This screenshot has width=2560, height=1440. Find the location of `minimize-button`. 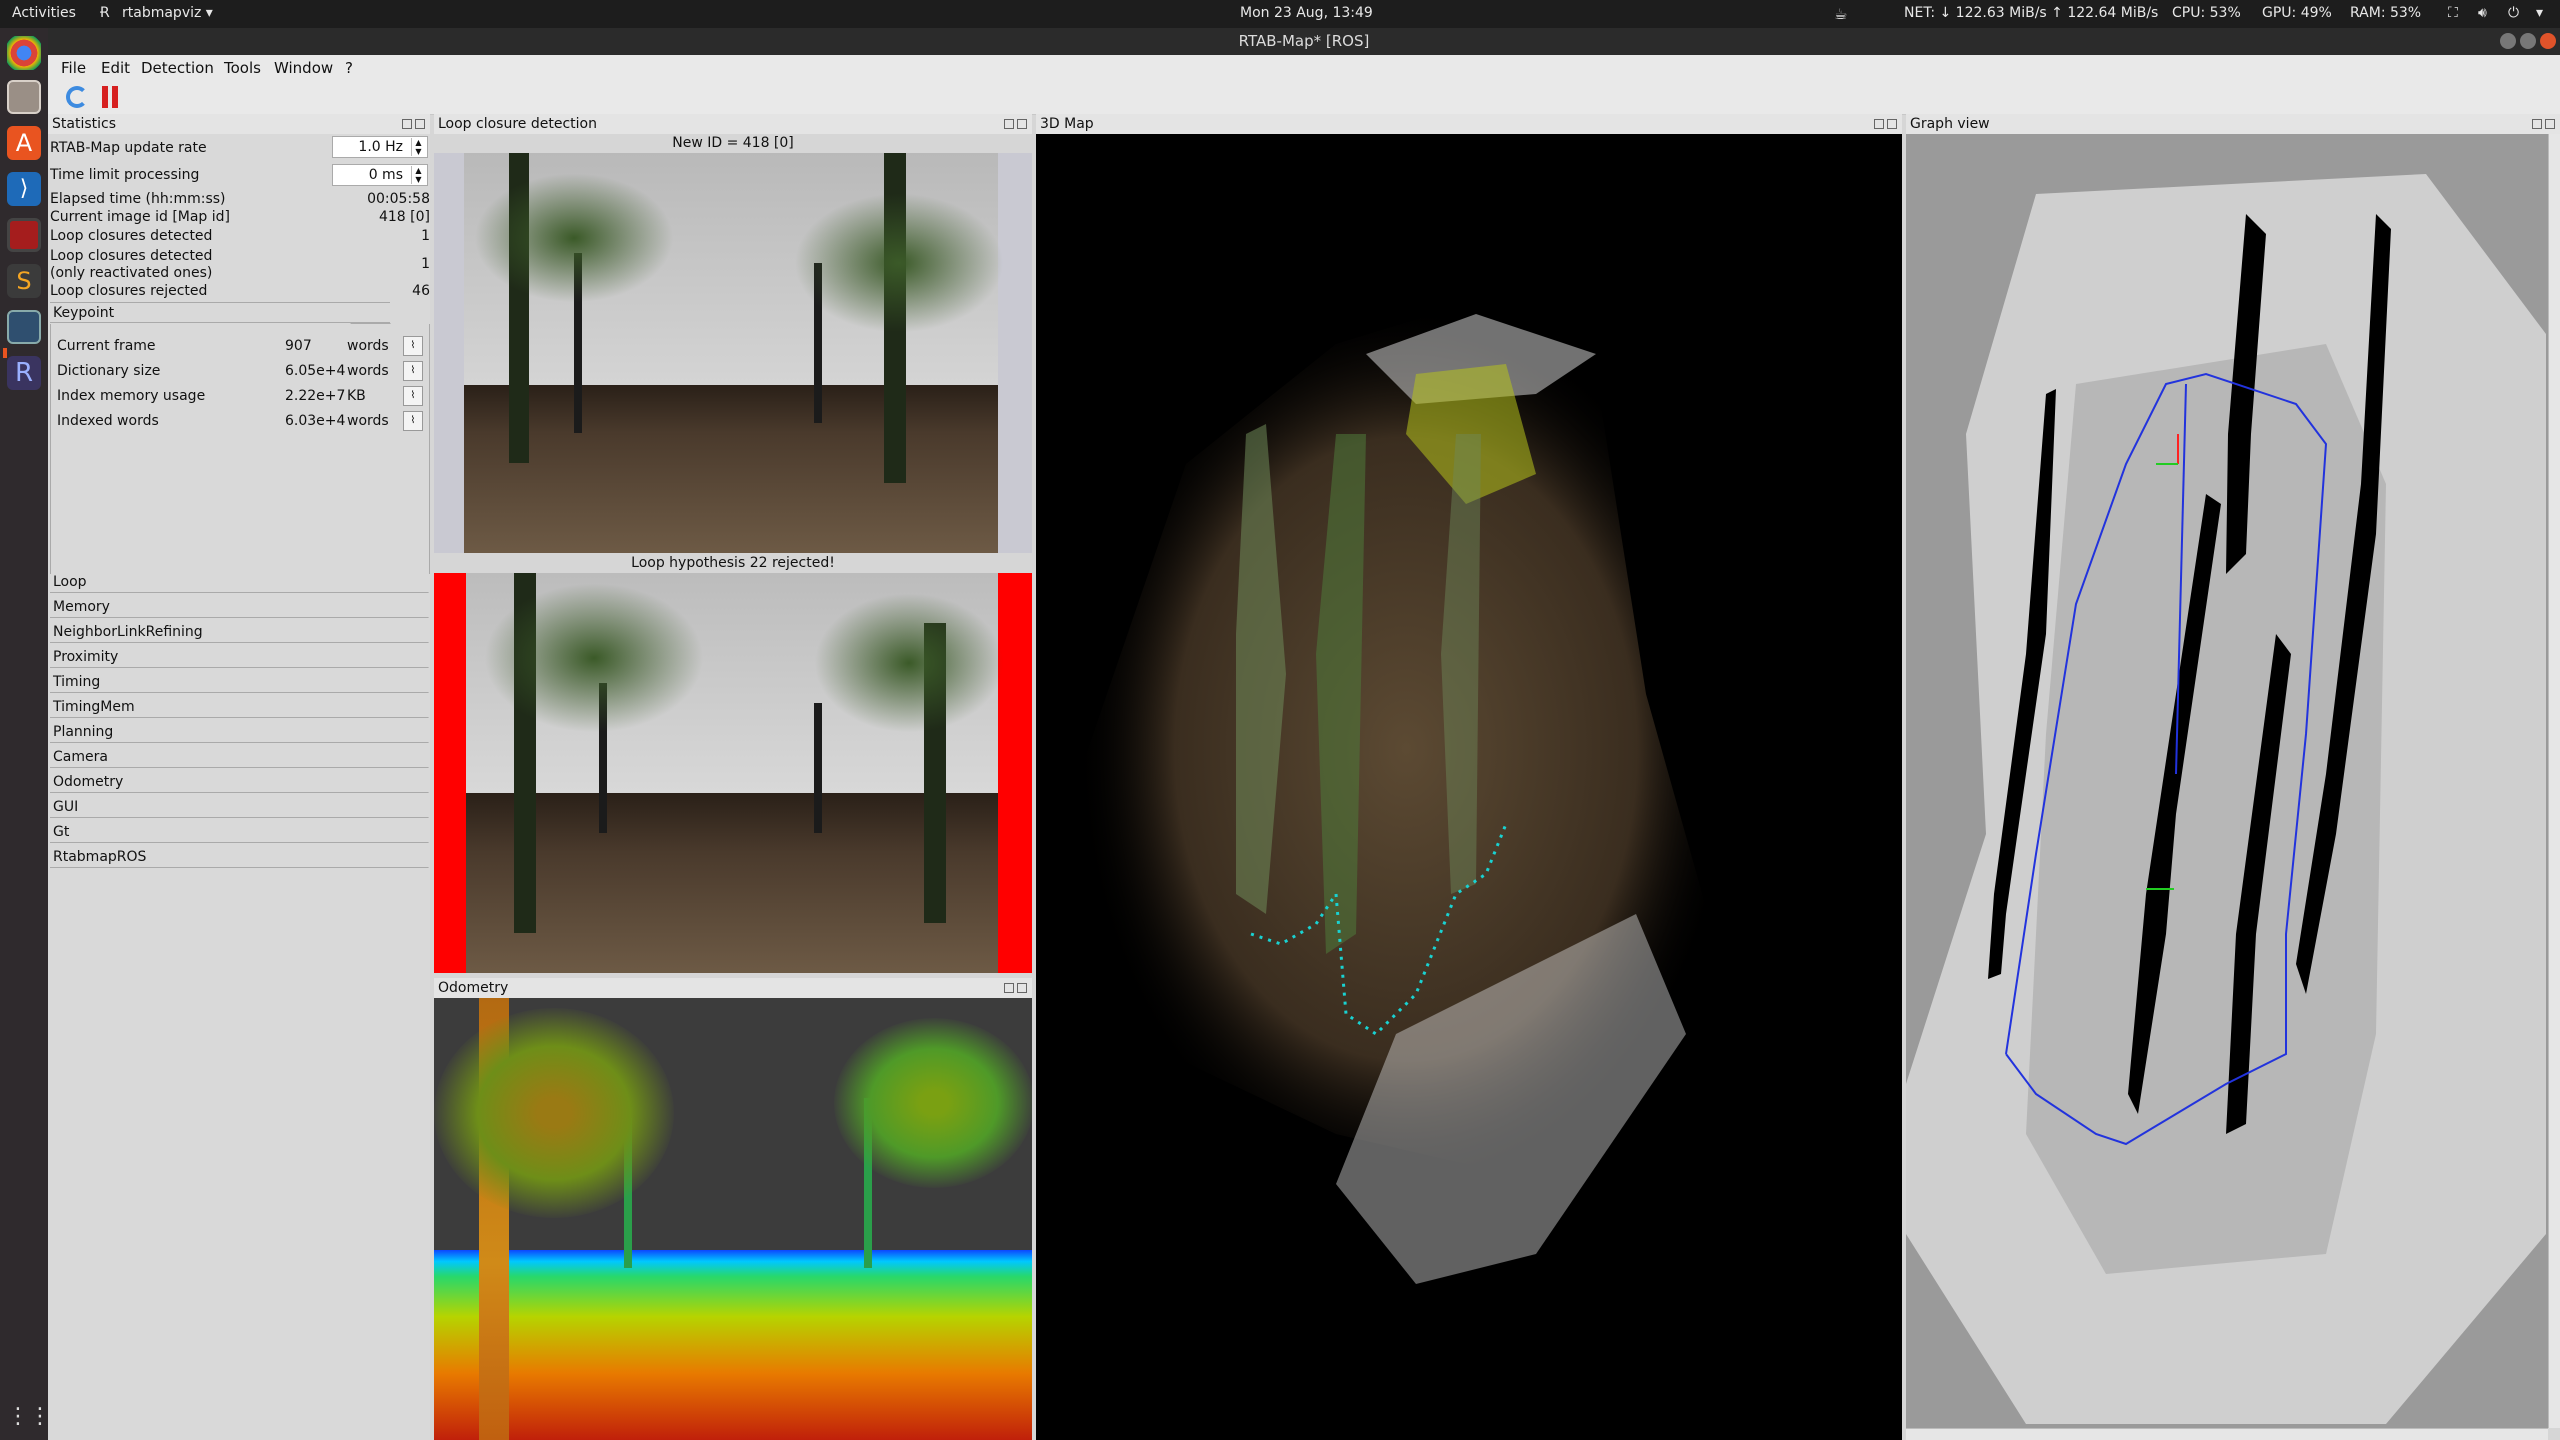

minimize-button is located at coordinates (2508, 41).